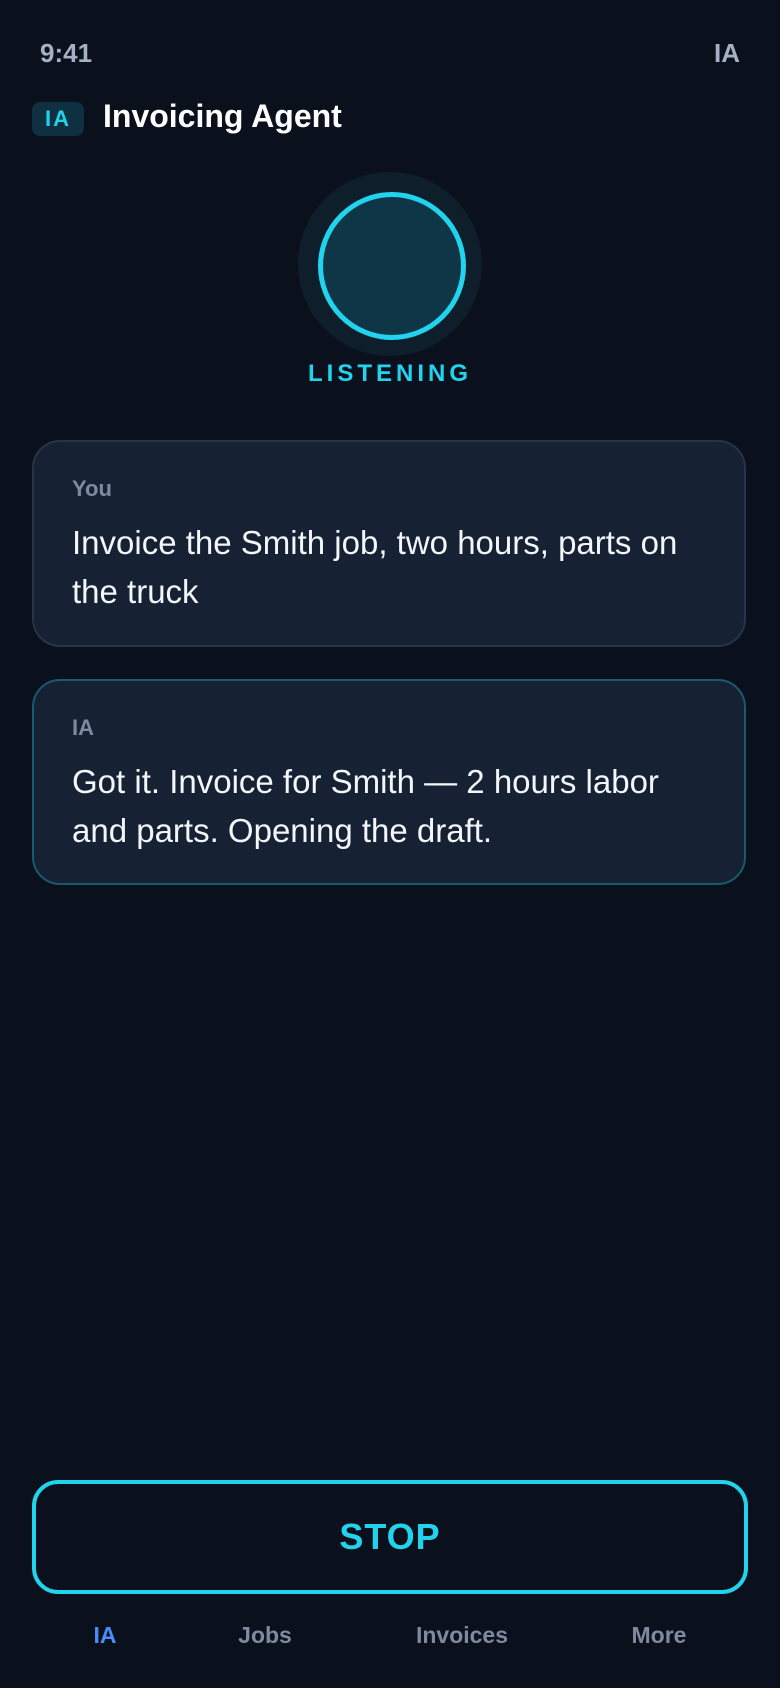  I want to click on app-badge: IA, so click(58, 119).